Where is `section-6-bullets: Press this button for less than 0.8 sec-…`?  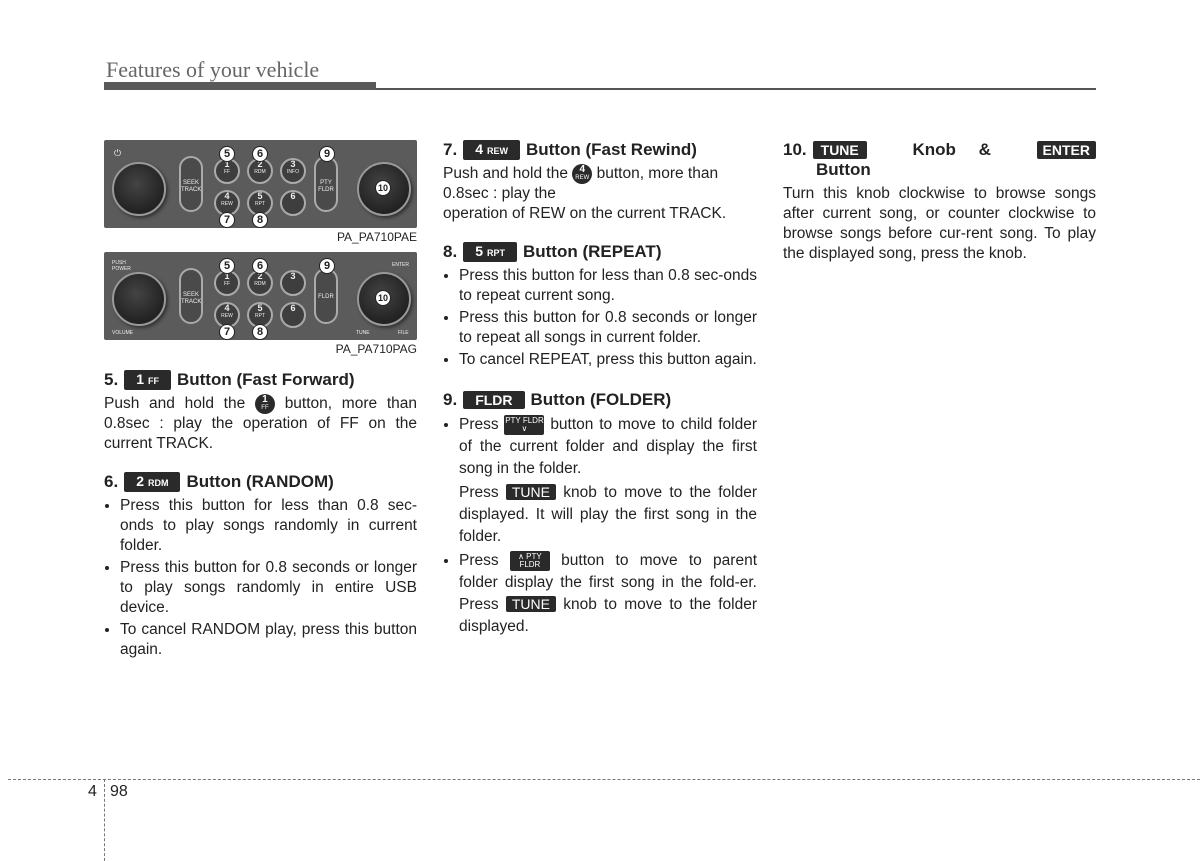 section-6-bullets: Press this button for less than 0.8 sec-… is located at coordinates (260, 578).